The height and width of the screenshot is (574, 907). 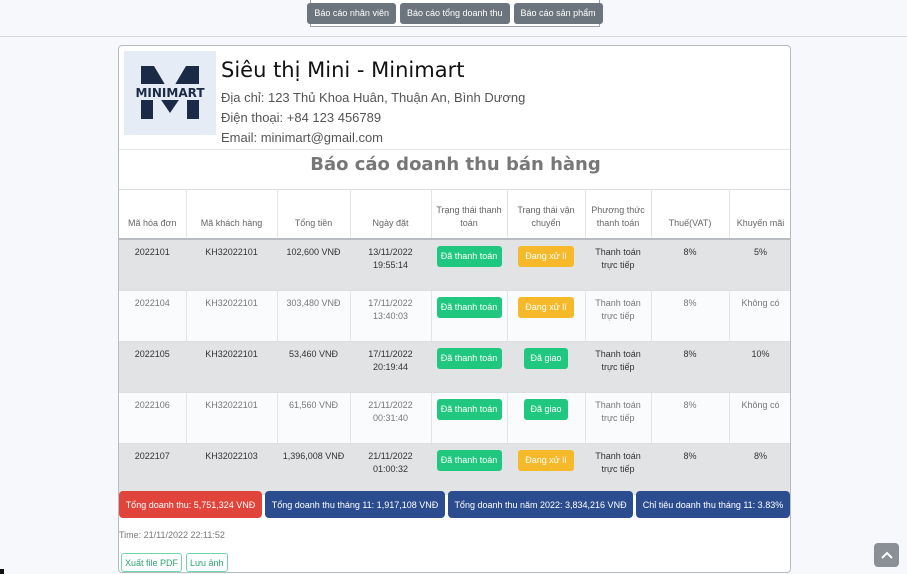 What do you see at coordinates (153, 265) in the screenshot?
I see `invoice-id: 2022101` at bounding box center [153, 265].